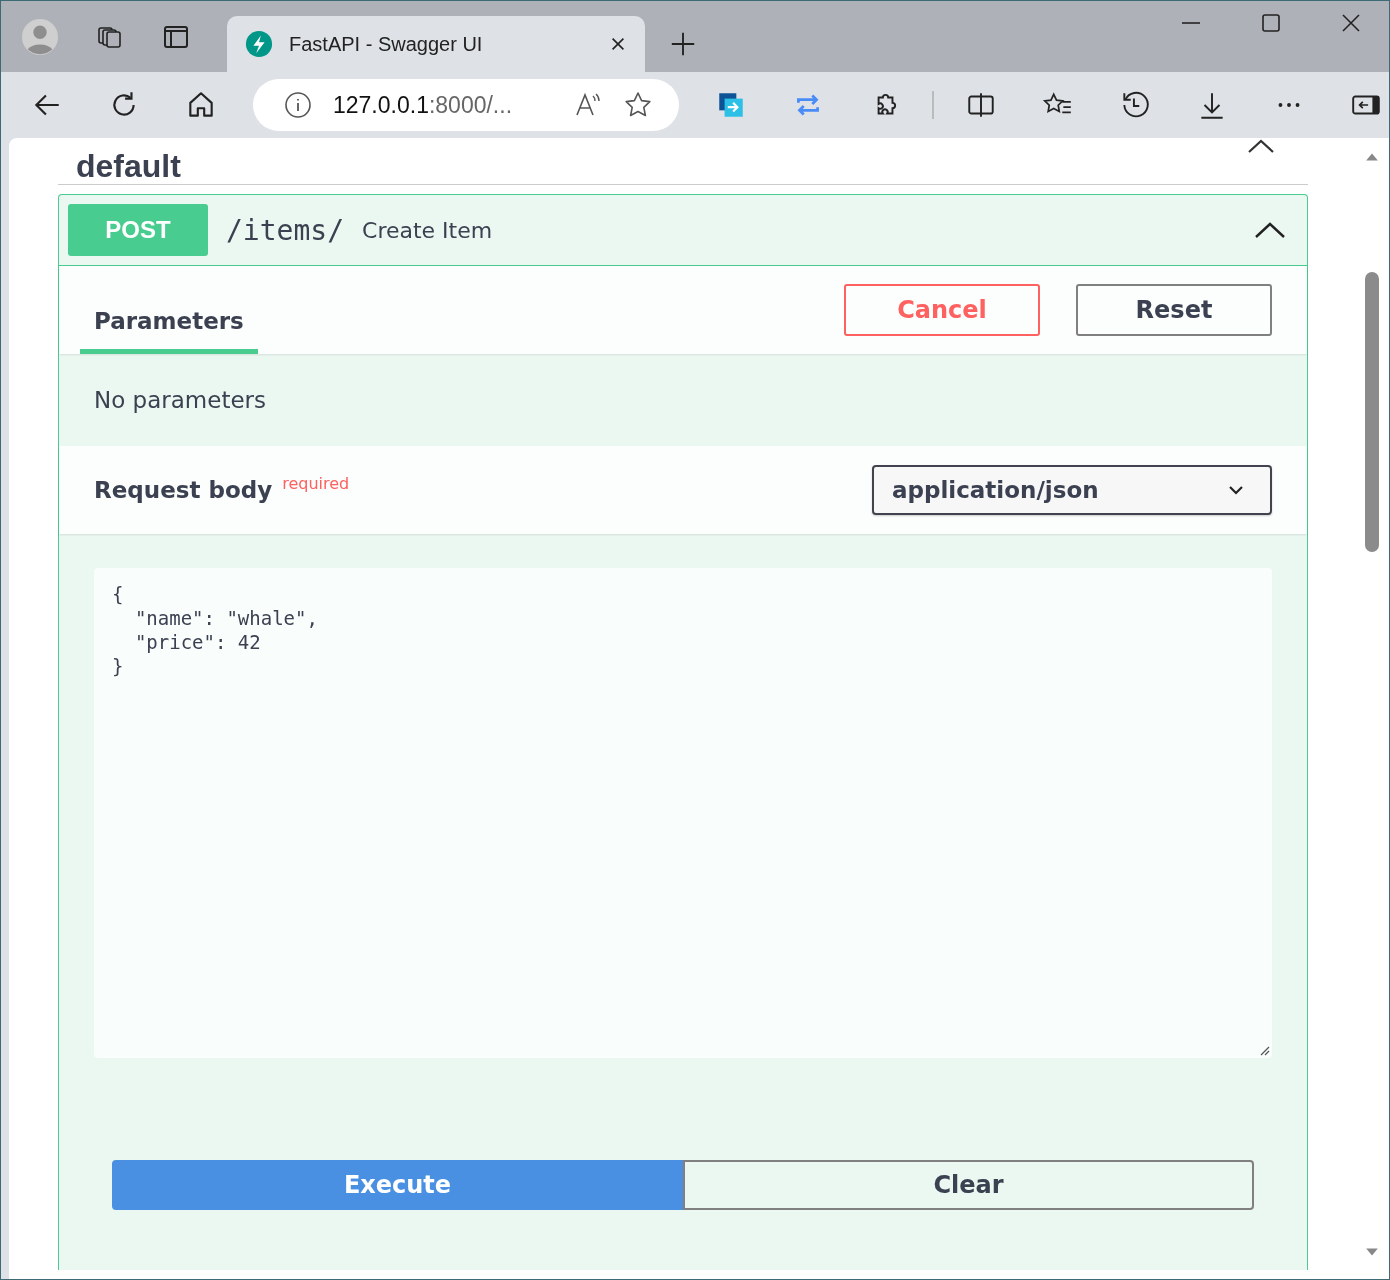 This screenshot has width=1390, height=1280. Describe the element at coordinates (1372, 412) in the screenshot. I see `scrollbar-thumb` at that location.